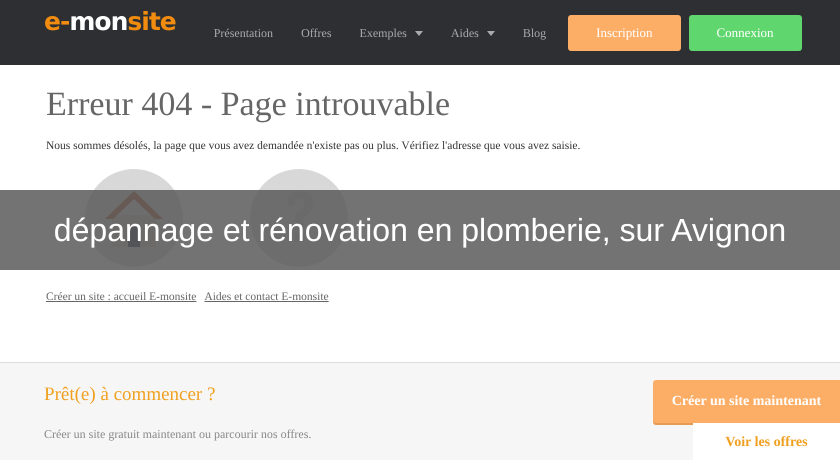  What do you see at coordinates (534, 33) in the screenshot?
I see `menu-link: Blog` at bounding box center [534, 33].